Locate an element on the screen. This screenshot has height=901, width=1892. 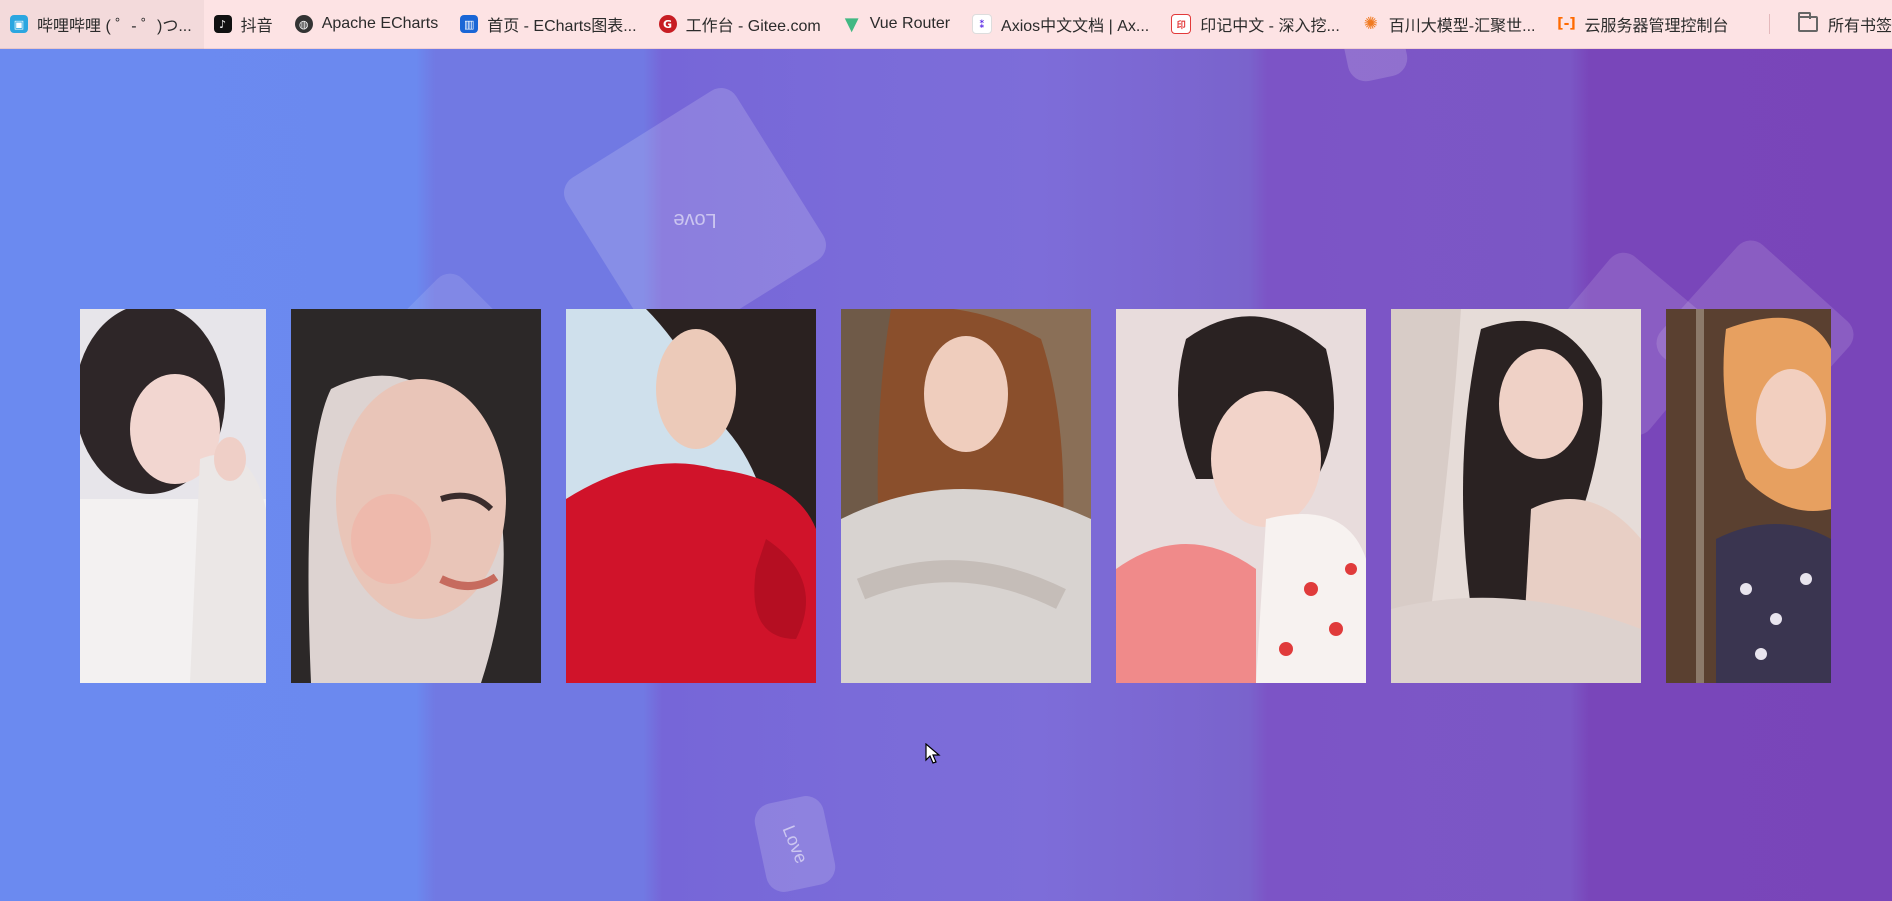
bookmark-apache-echarts: ◍ Apache ECharts is located at coordinates (368, 24).